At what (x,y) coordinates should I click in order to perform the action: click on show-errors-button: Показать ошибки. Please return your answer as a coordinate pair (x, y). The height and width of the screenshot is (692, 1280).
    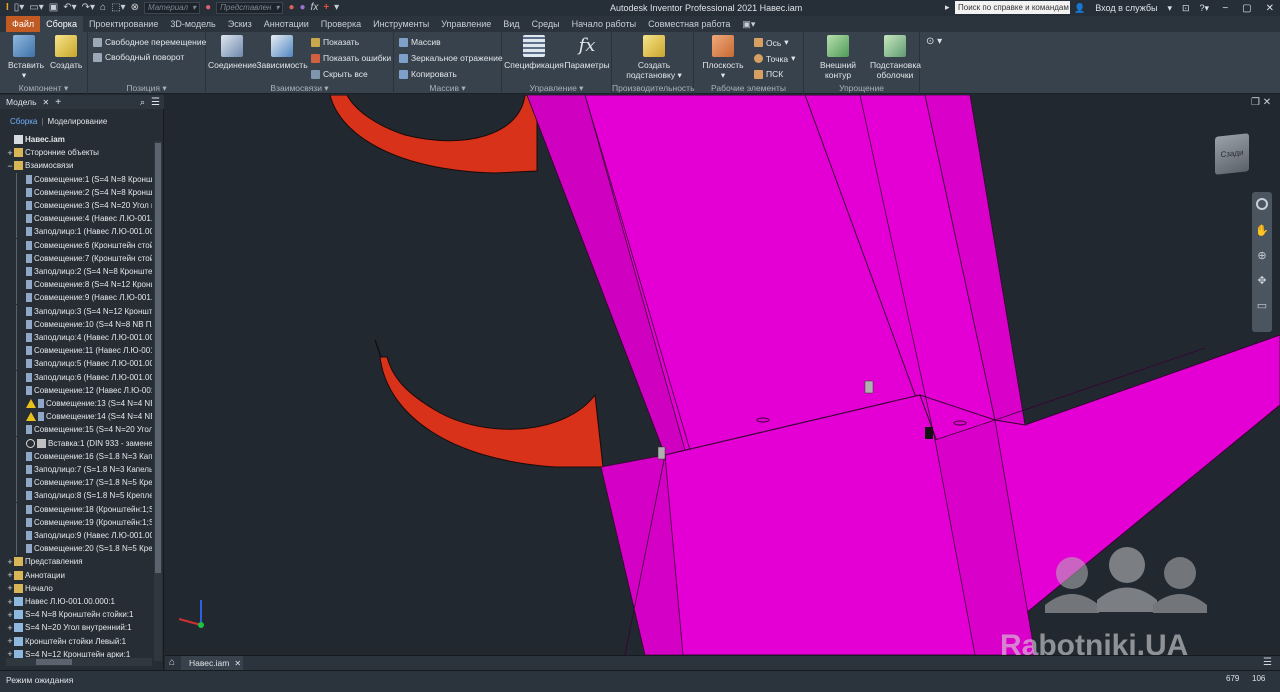
    Looking at the image, I should click on (351, 58).